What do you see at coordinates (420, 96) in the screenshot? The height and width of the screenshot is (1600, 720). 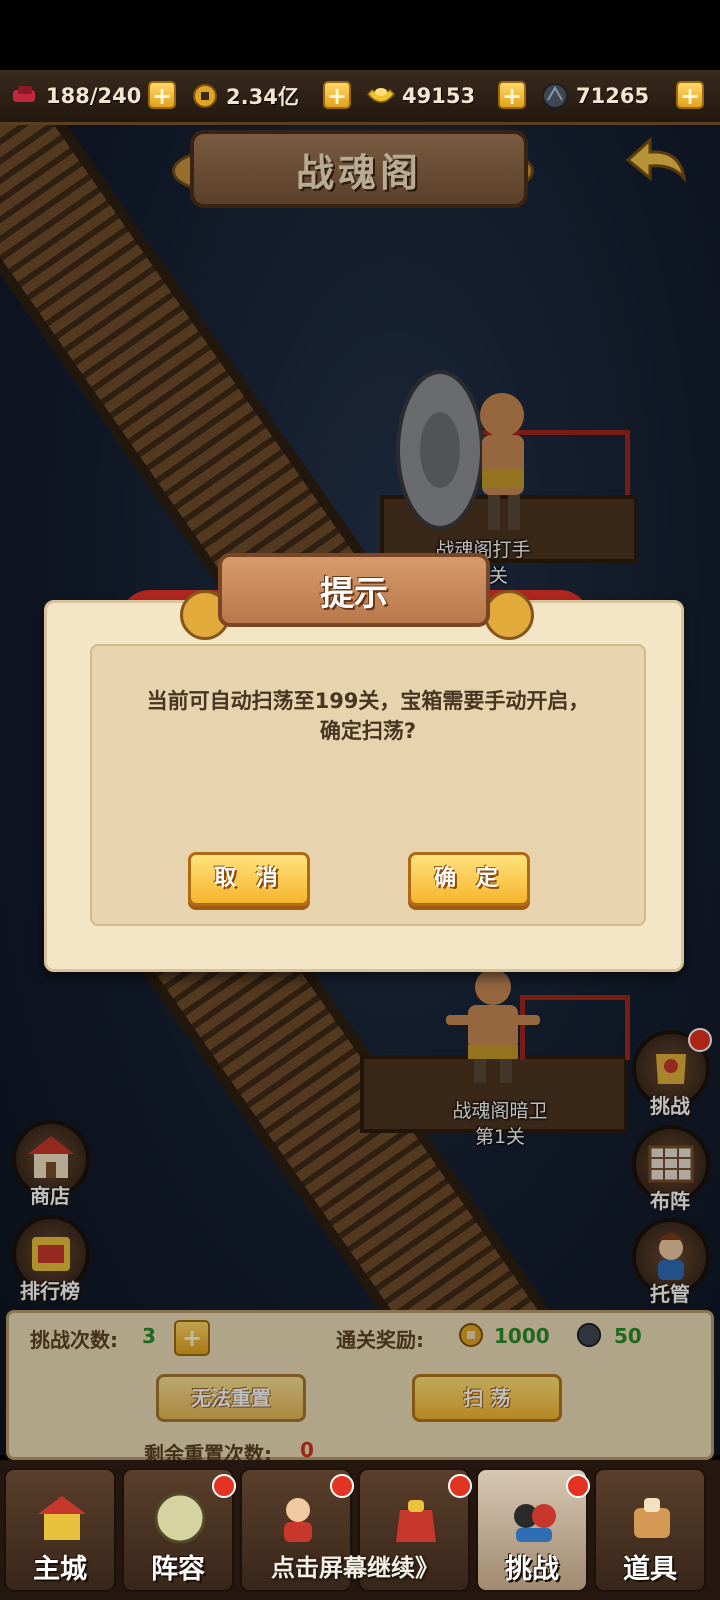 I see `gold-resource: 49153` at bounding box center [420, 96].